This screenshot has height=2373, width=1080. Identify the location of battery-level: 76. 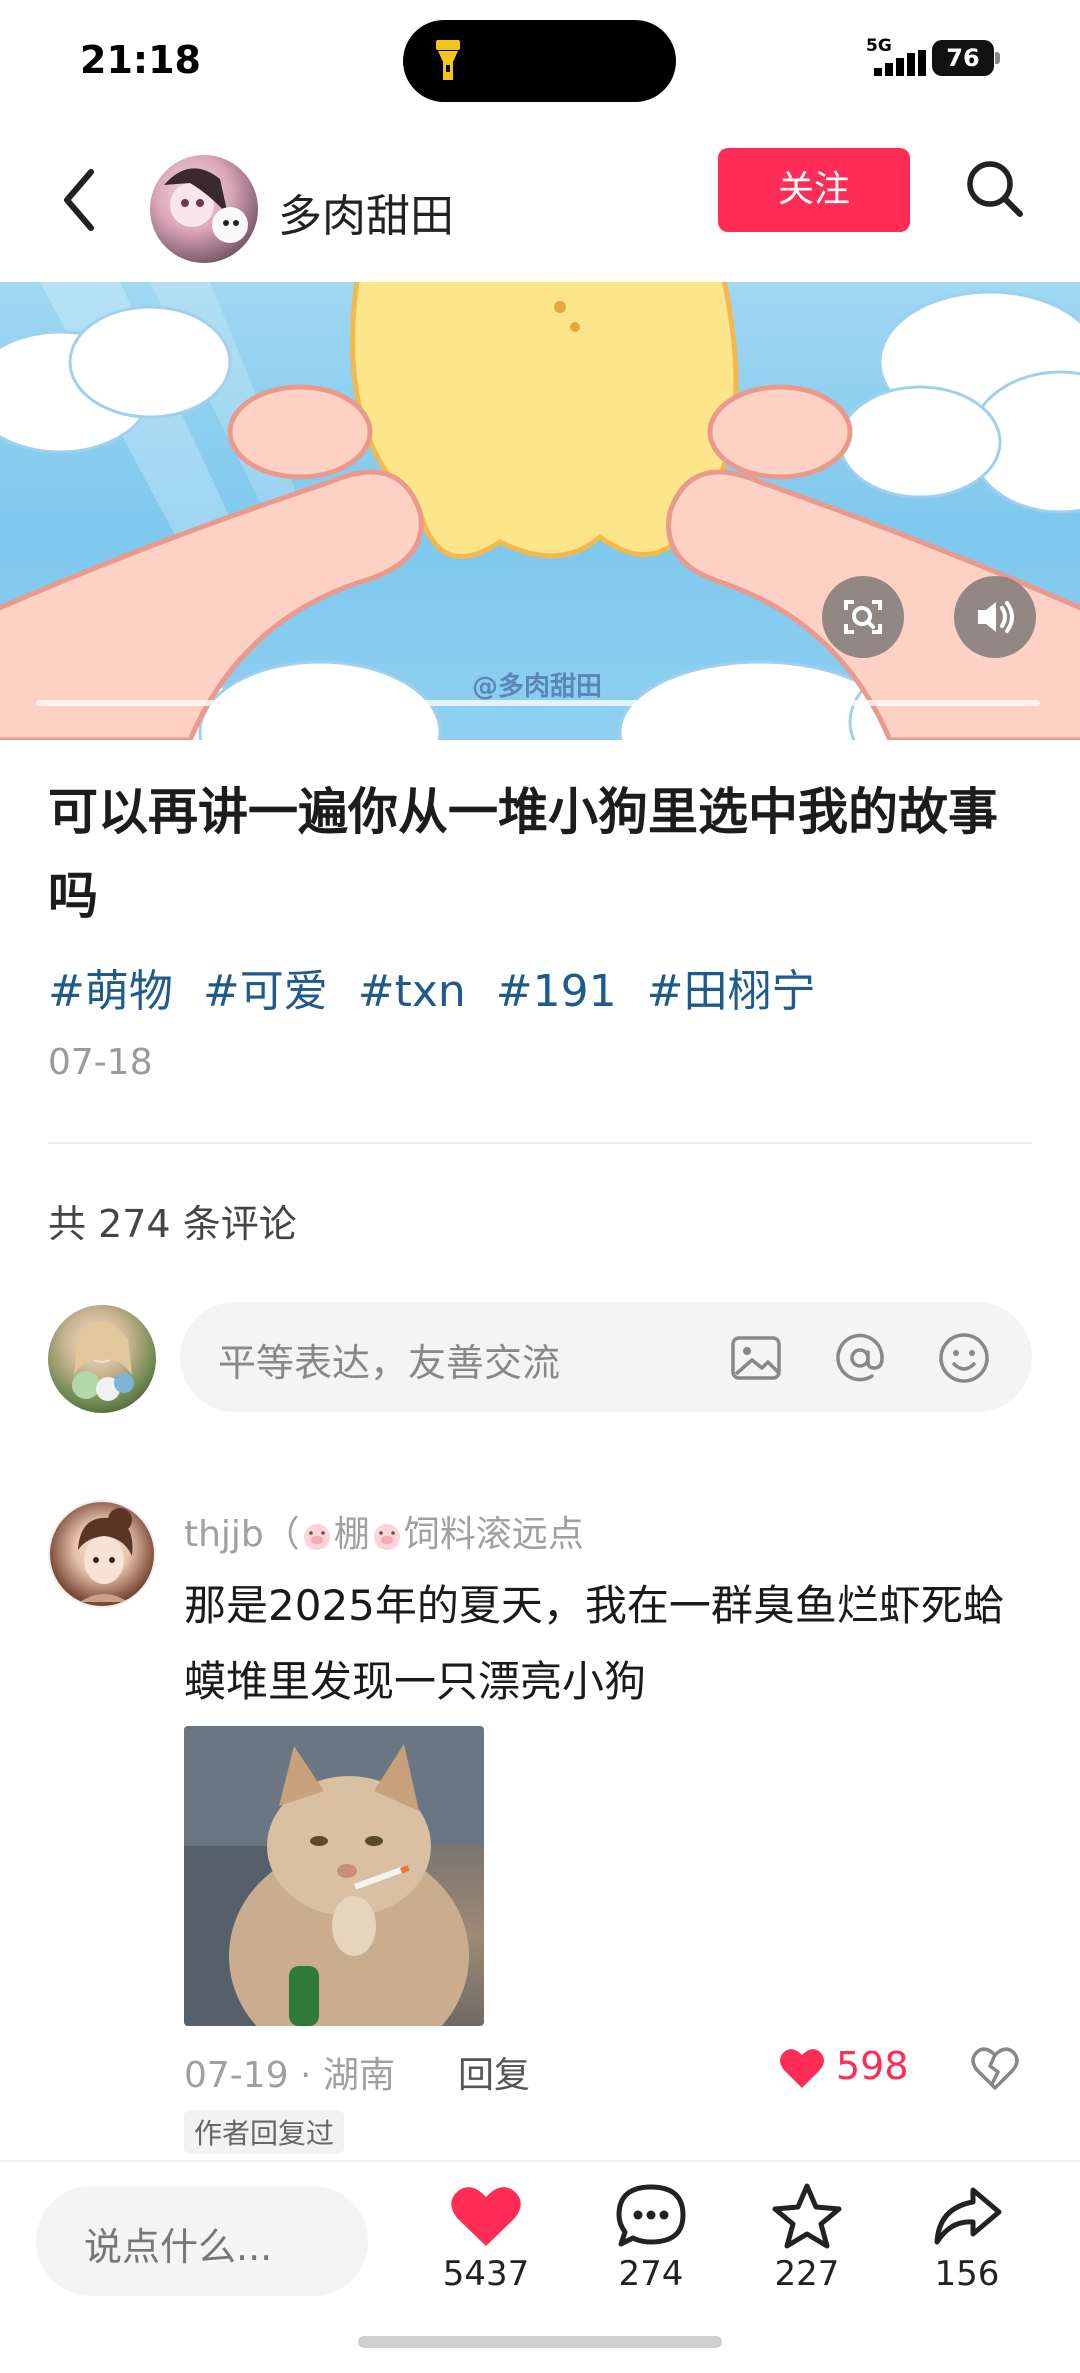
(963, 58).